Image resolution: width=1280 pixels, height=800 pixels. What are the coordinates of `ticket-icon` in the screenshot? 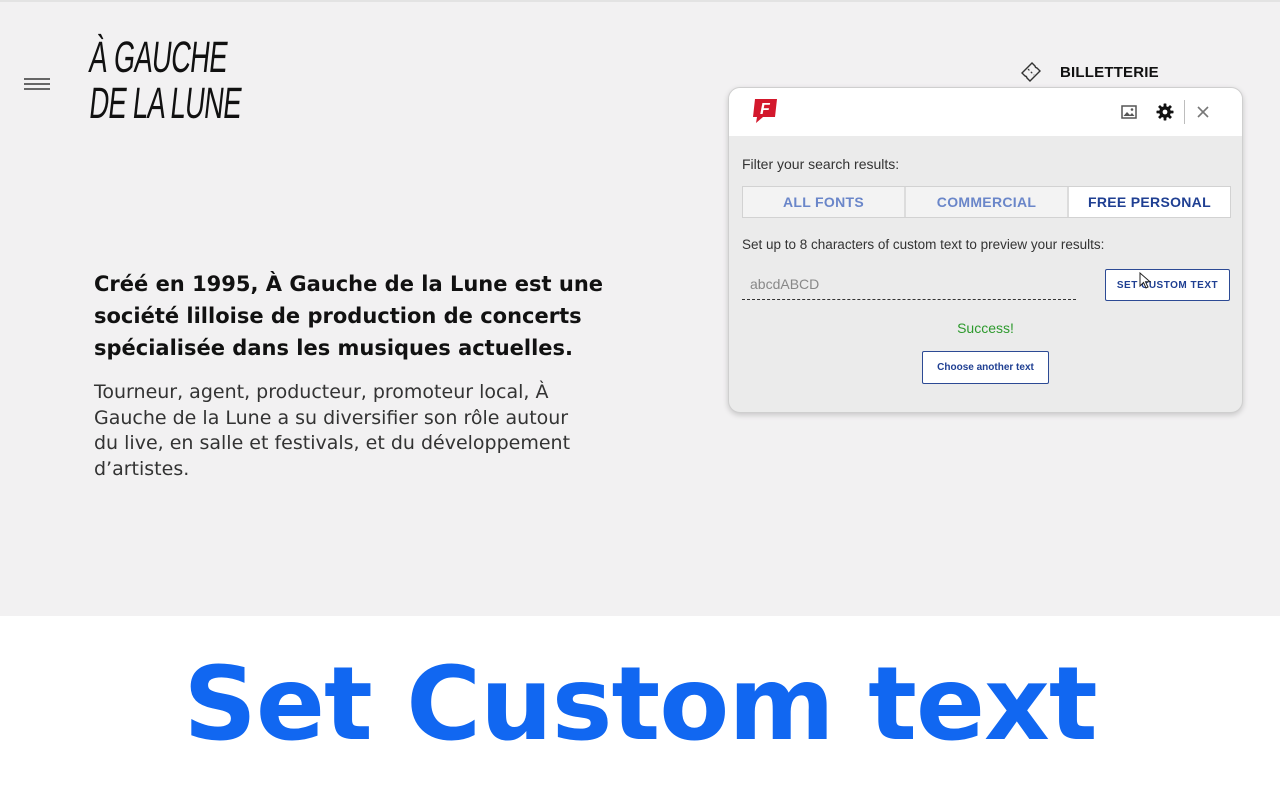 It's located at (1031, 72).